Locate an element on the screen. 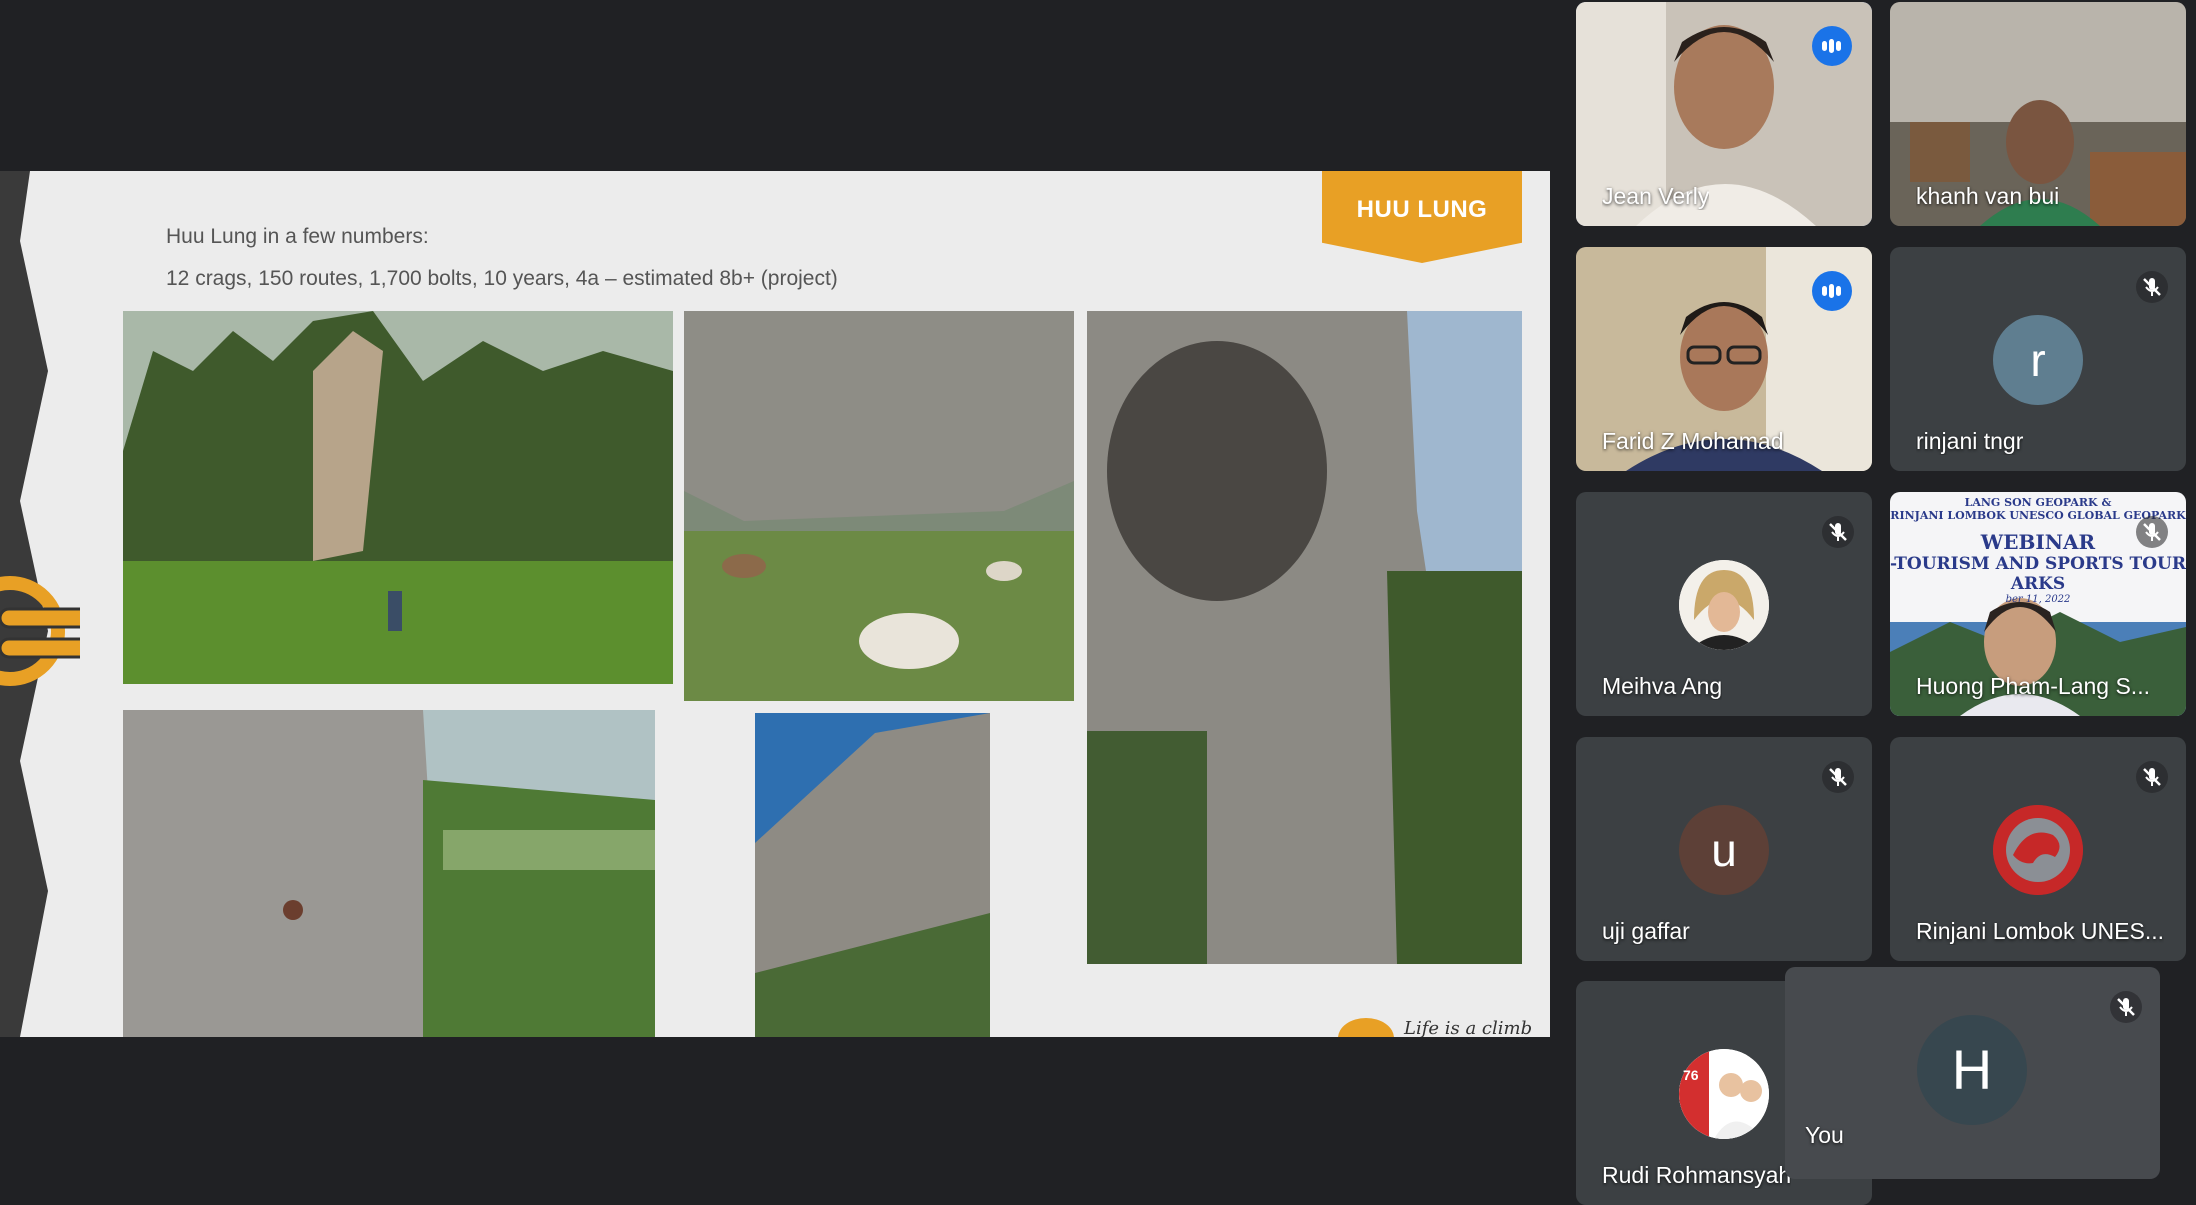  photo-tall-limestone-cliff is located at coordinates (1304, 637).